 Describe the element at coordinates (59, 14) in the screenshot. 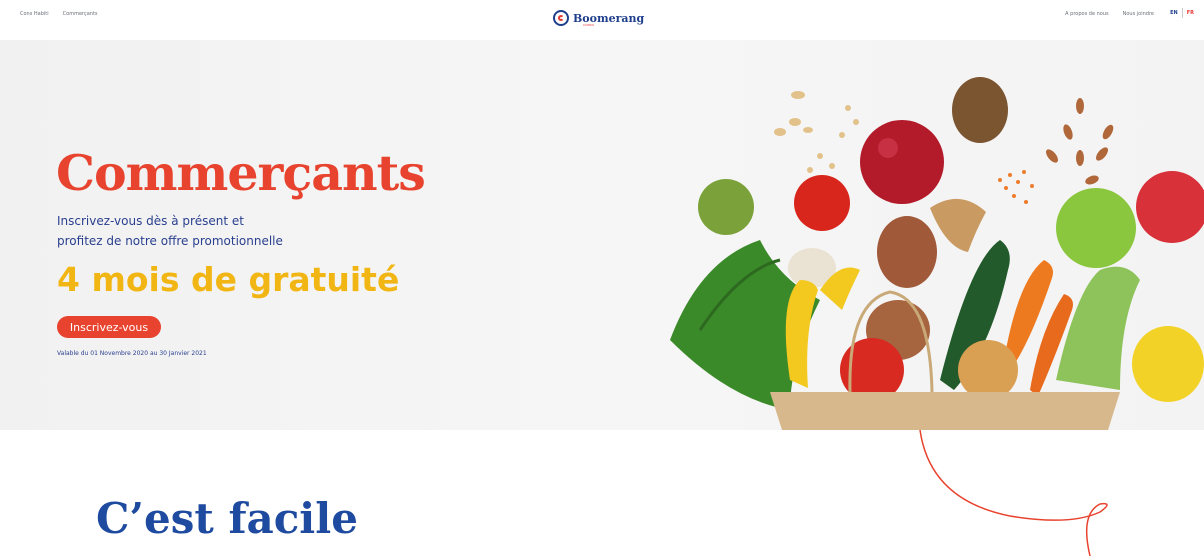

I see `nav-left: Cons Habiti Commerçants` at that location.